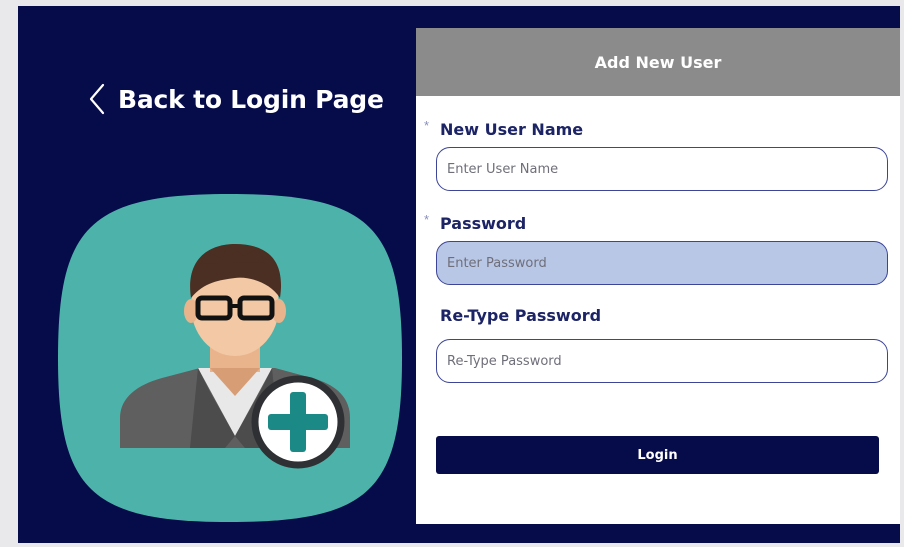 This screenshot has height=547, width=904. What do you see at coordinates (251, 99) in the screenshot?
I see `back-link-label: Back to Login Page` at bounding box center [251, 99].